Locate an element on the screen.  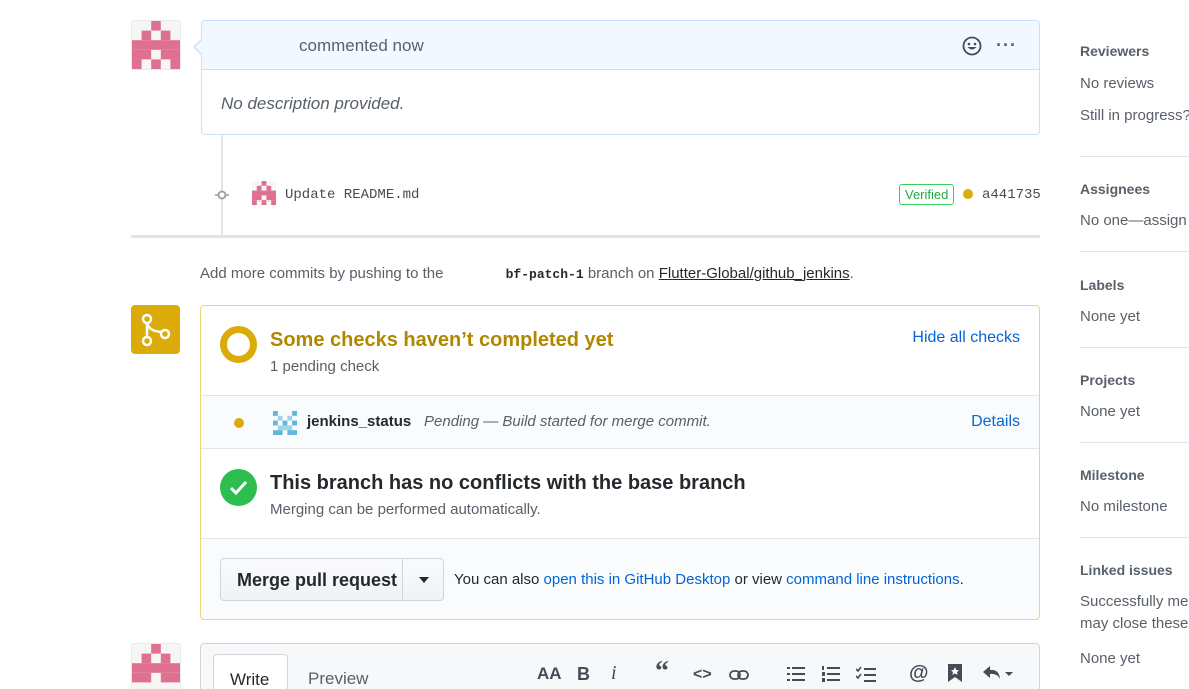
commit-author-avatar is located at coordinates (264, 193).